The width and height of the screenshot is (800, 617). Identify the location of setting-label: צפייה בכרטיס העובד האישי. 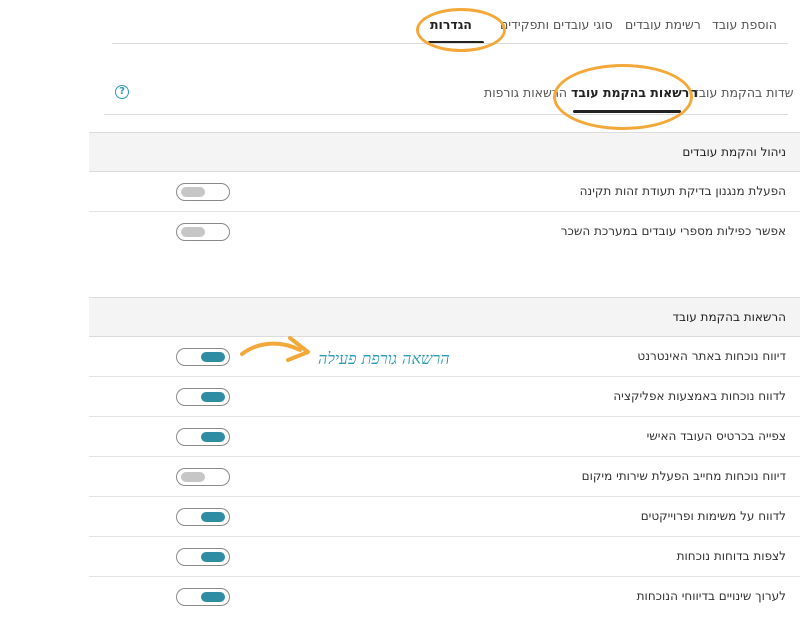
(716, 436).